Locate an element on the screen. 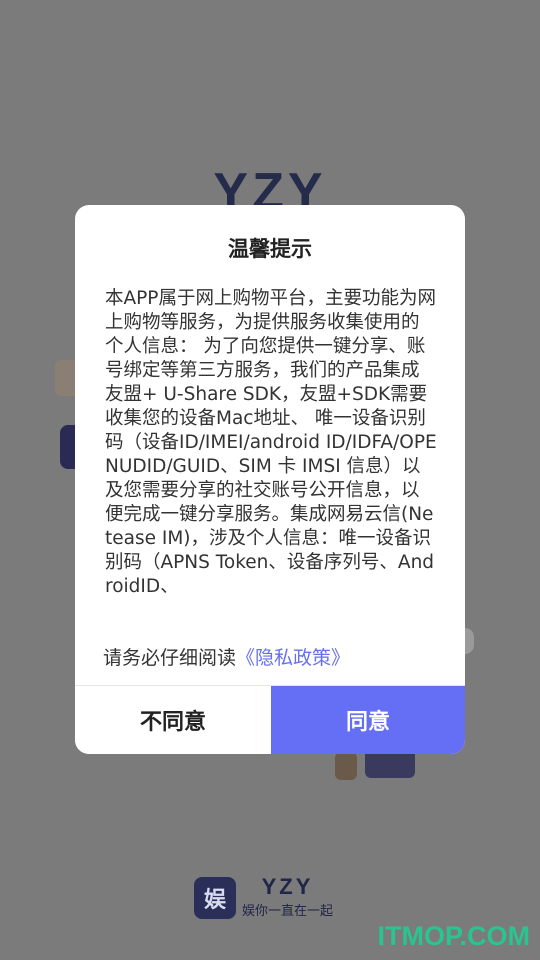  policy-prefix: 请务必仔细阅读 is located at coordinates (170, 658).